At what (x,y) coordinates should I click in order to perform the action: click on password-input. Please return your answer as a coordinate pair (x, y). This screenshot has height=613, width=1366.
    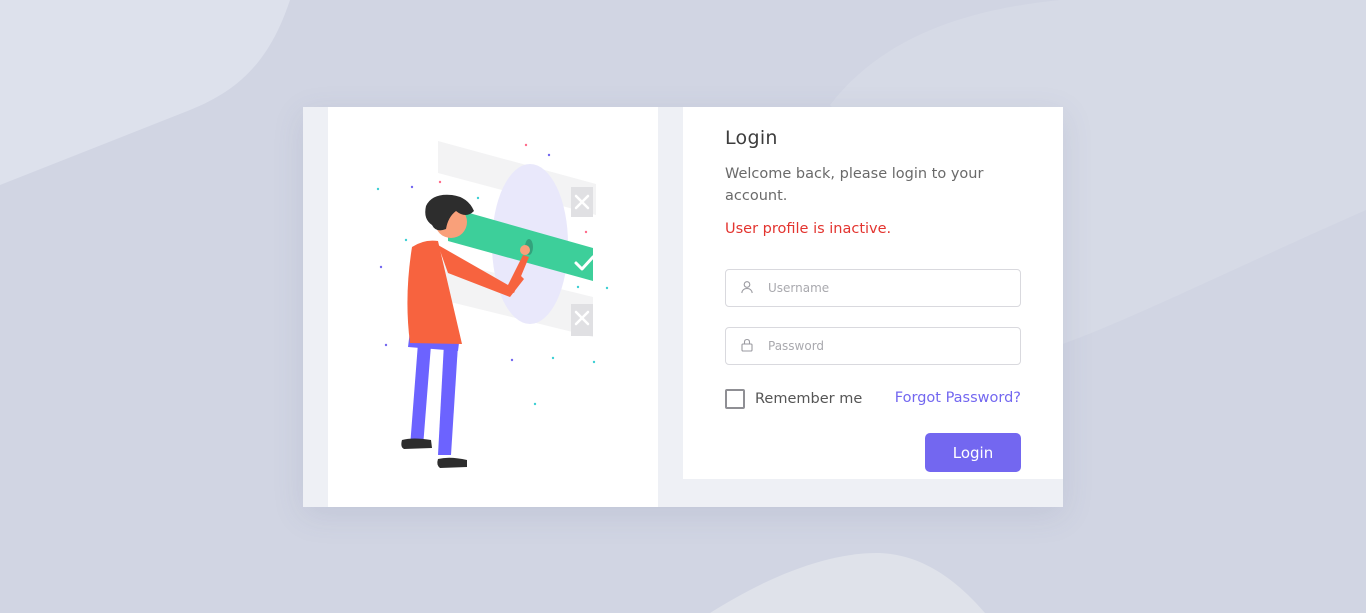
    Looking at the image, I should click on (888, 346).